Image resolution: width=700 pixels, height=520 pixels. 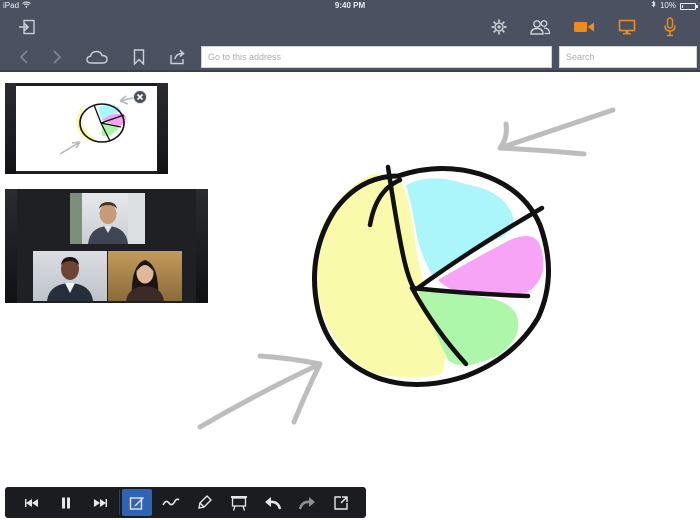 I want to click on status-right: 10%, so click(x=674, y=6).